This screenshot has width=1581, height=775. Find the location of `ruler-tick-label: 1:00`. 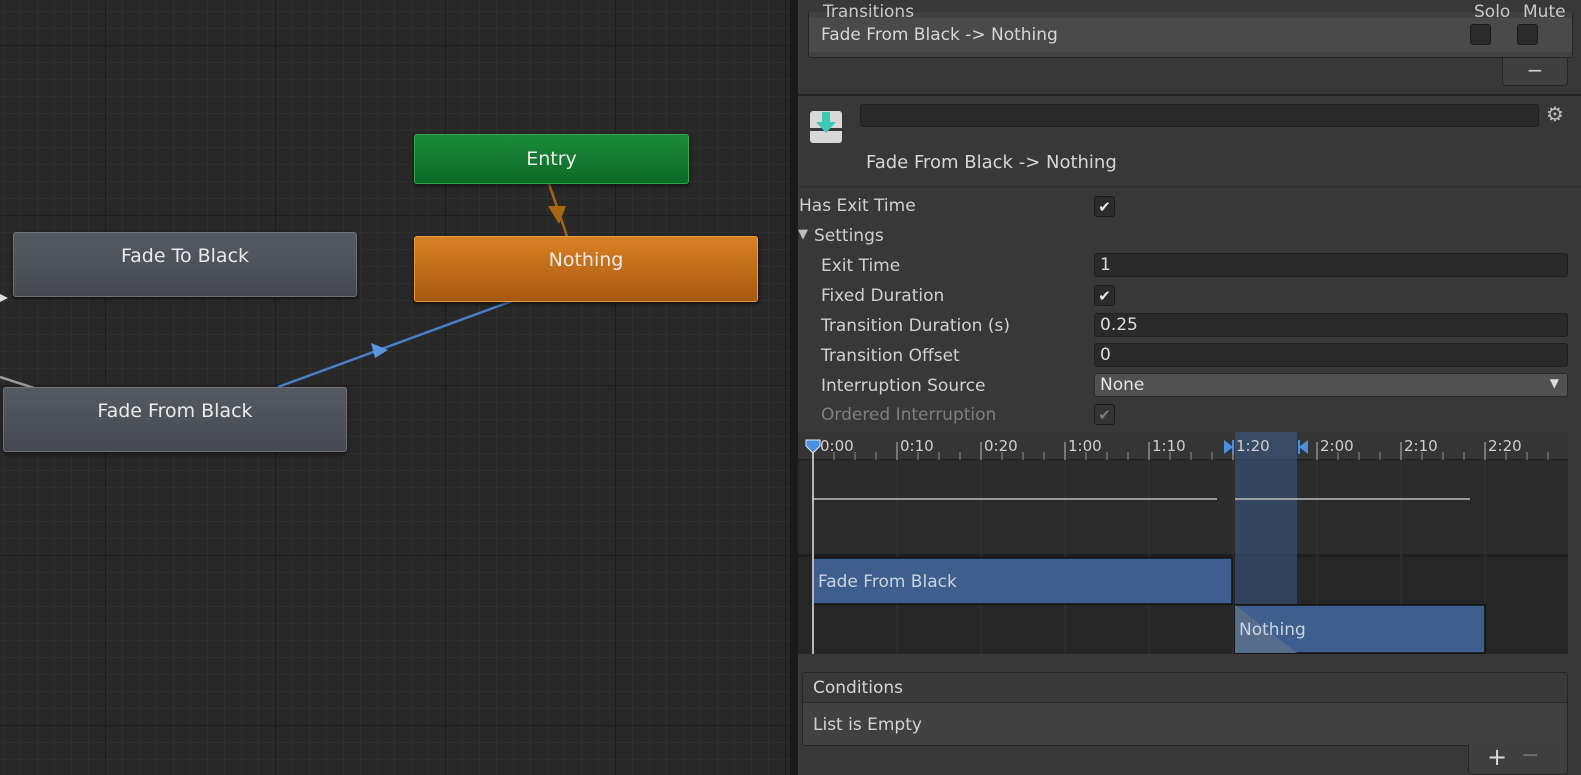

ruler-tick-label: 1:00 is located at coordinates (1085, 446).